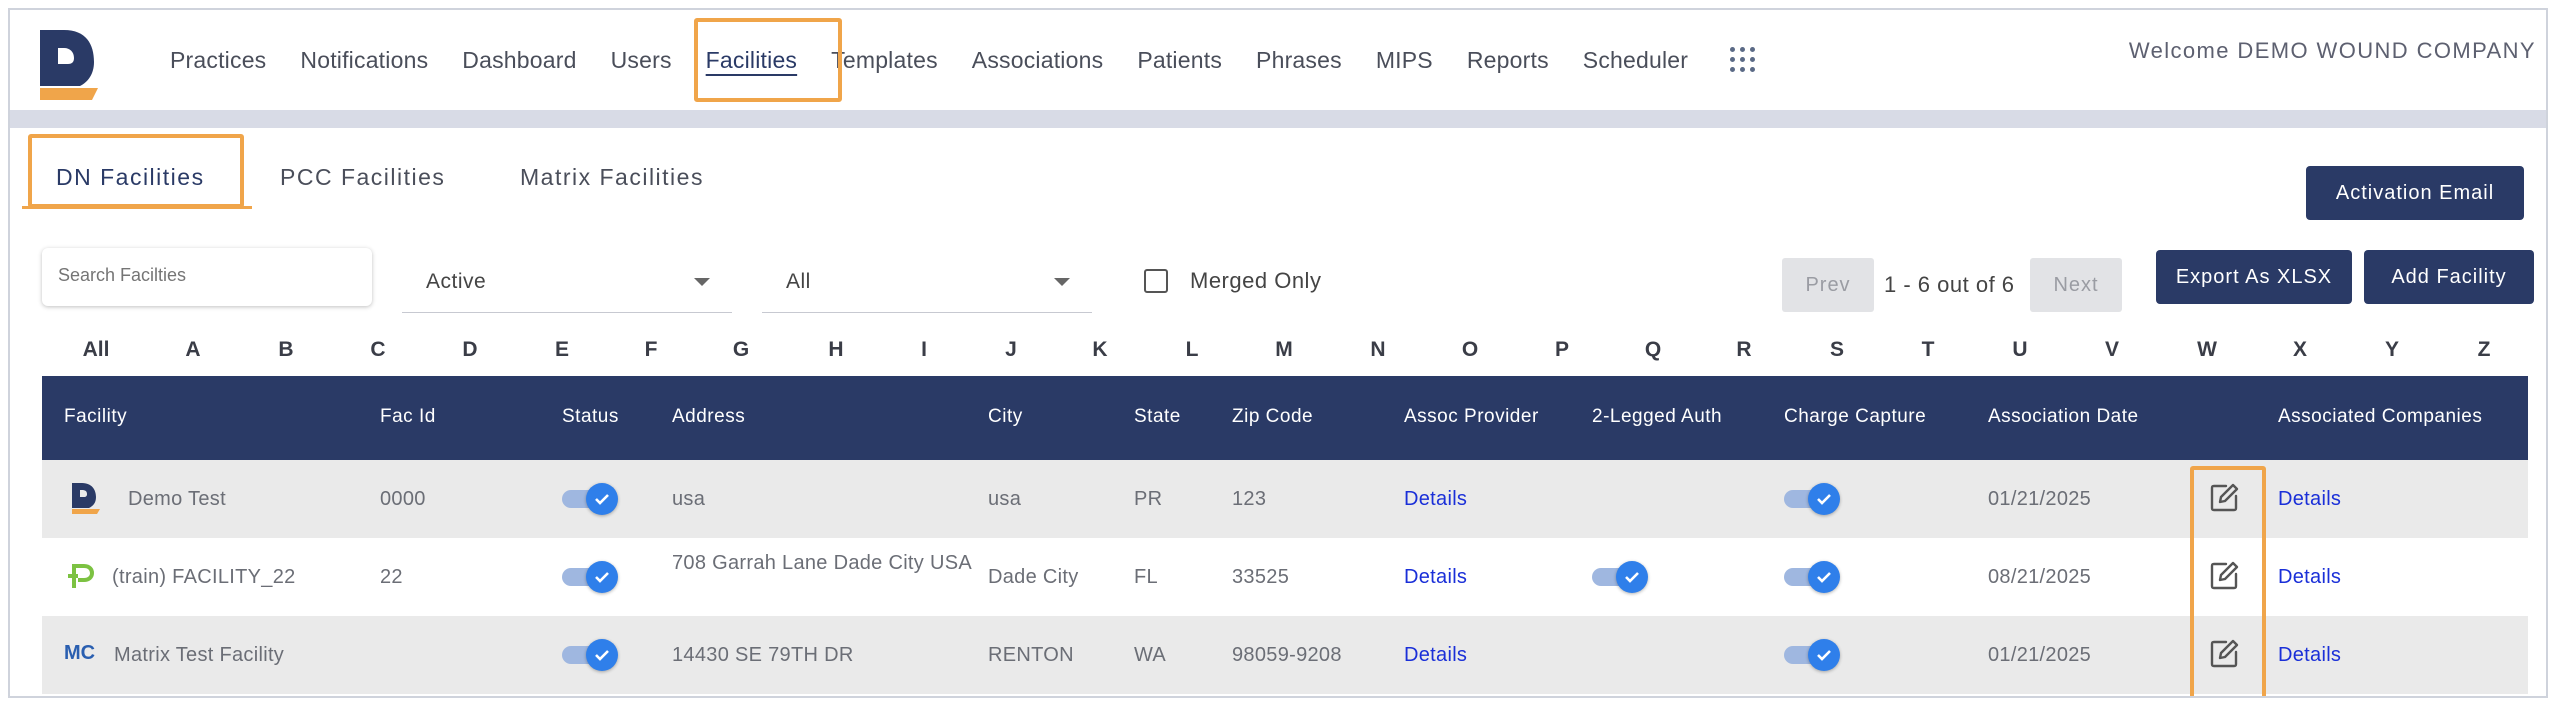  What do you see at coordinates (2415, 193) in the screenshot?
I see `activation-email-button: Activation Email` at bounding box center [2415, 193].